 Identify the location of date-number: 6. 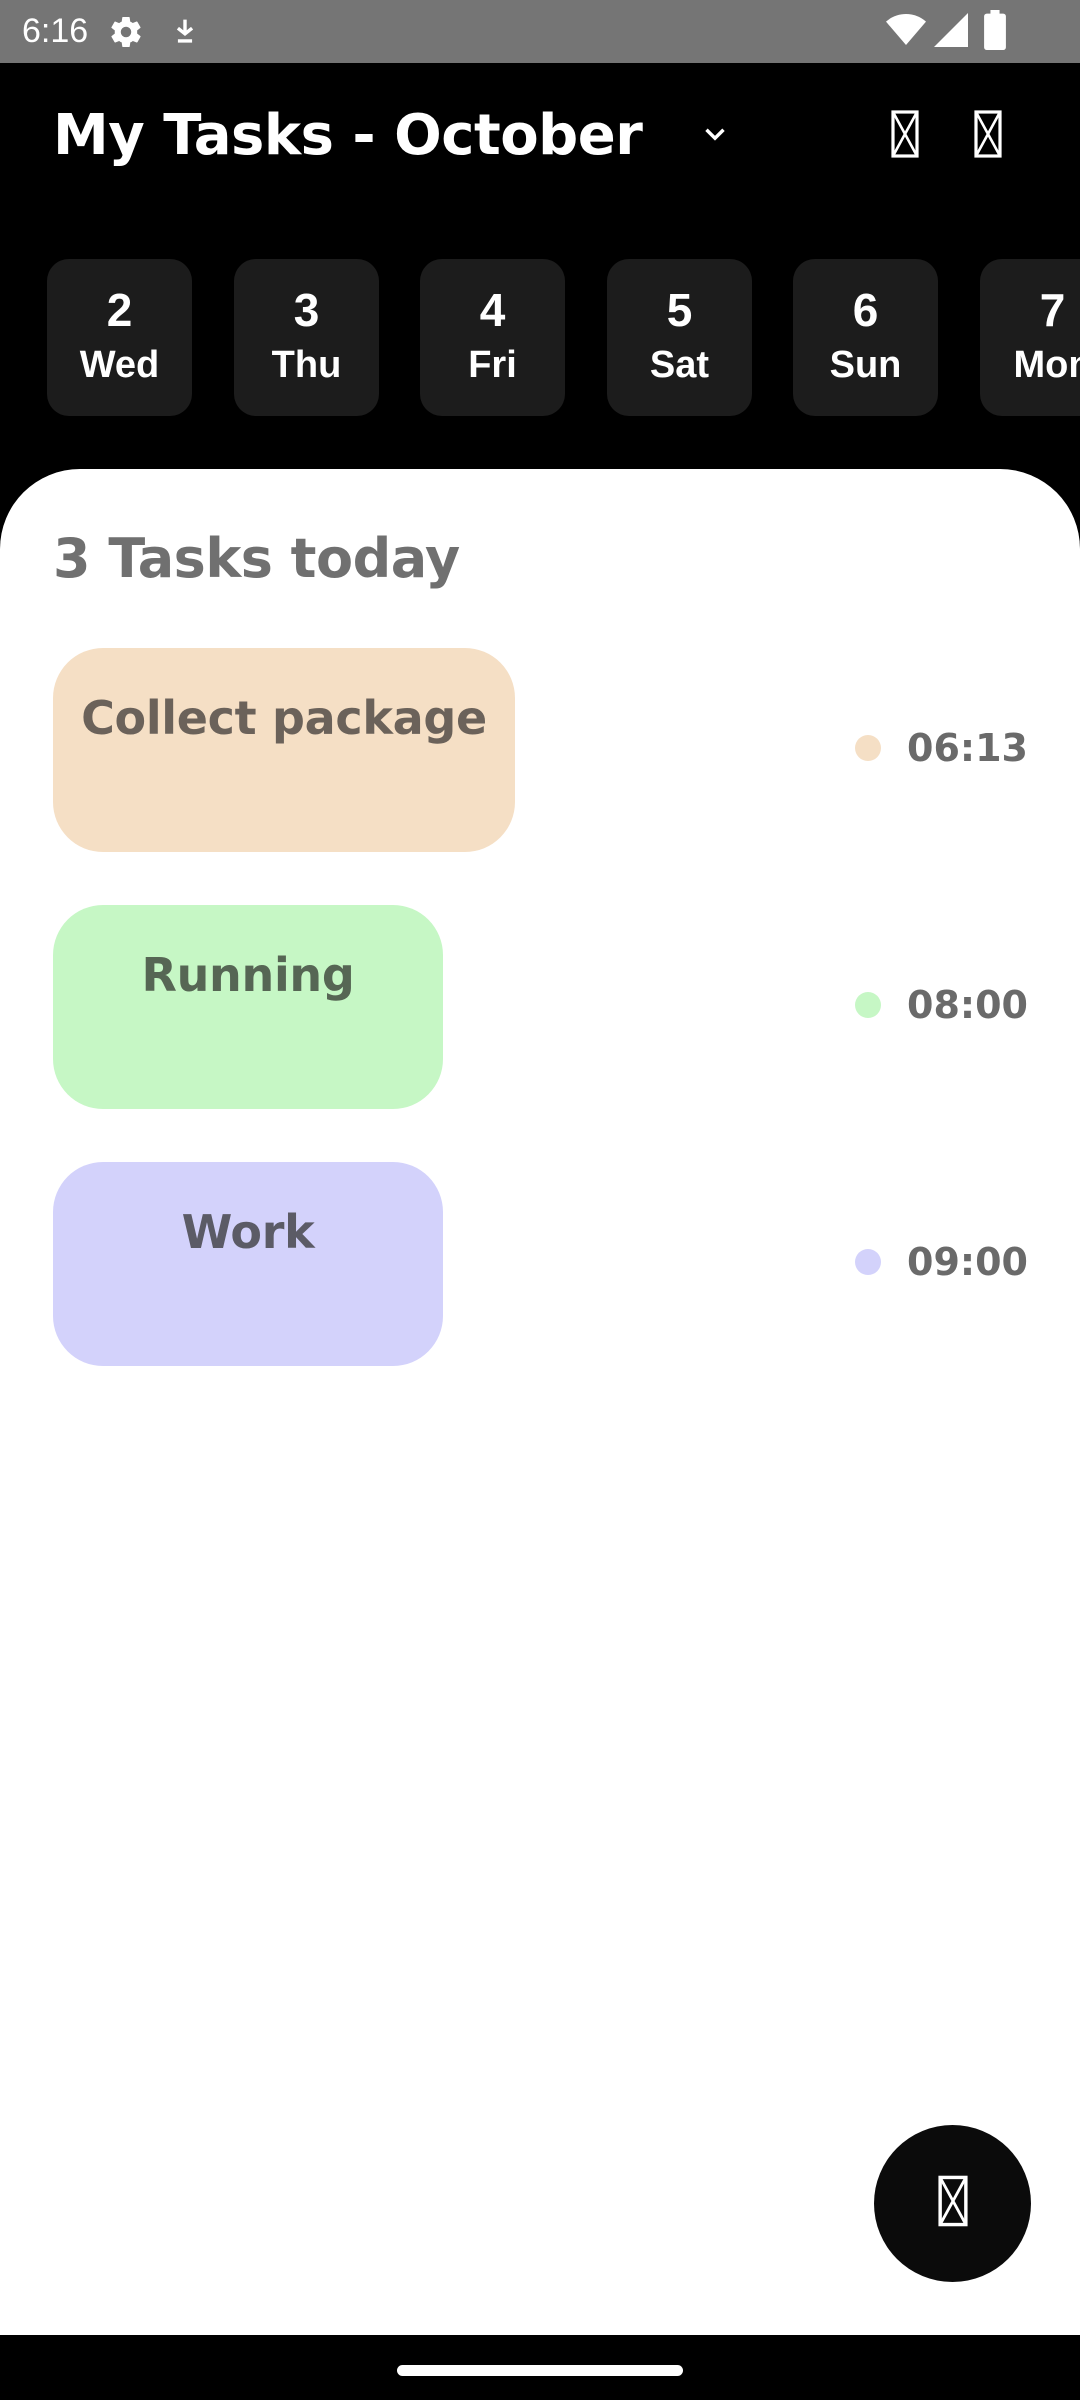
(865, 310).